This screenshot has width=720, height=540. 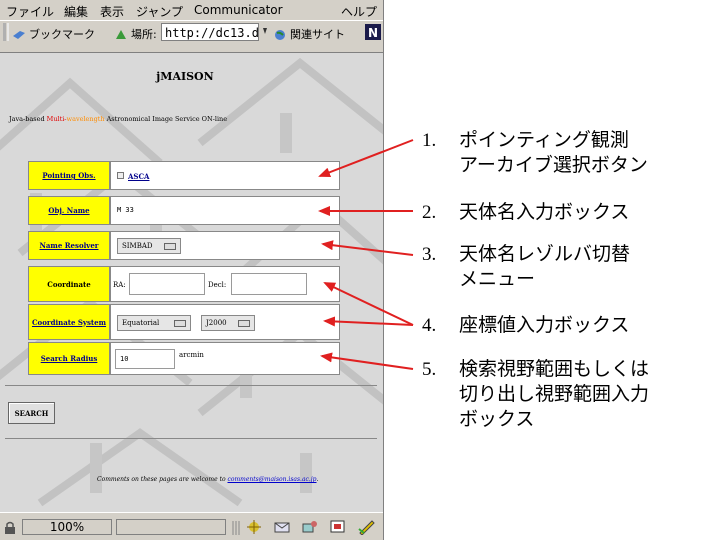 What do you see at coordinates (368, 304) in the screenshot?
I see `arrow-4a` at bounding box center [368, 304].